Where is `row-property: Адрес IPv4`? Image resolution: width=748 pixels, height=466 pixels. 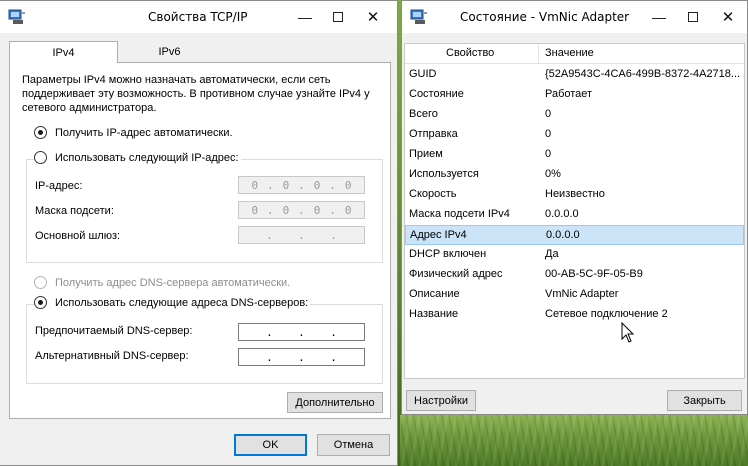 row-property: Адрес IPv4 is located at coordinates (438, 235).